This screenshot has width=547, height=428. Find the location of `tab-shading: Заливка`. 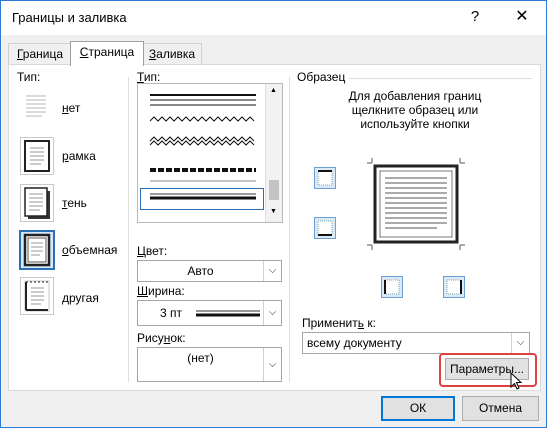

tab-shading: Заливка is located at coordinates (172, 53).